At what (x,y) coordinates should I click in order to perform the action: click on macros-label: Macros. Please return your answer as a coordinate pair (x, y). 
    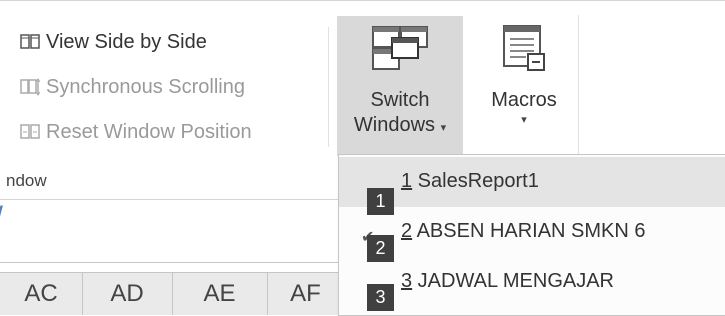
    Looking at the image, I should click on (524, 100).